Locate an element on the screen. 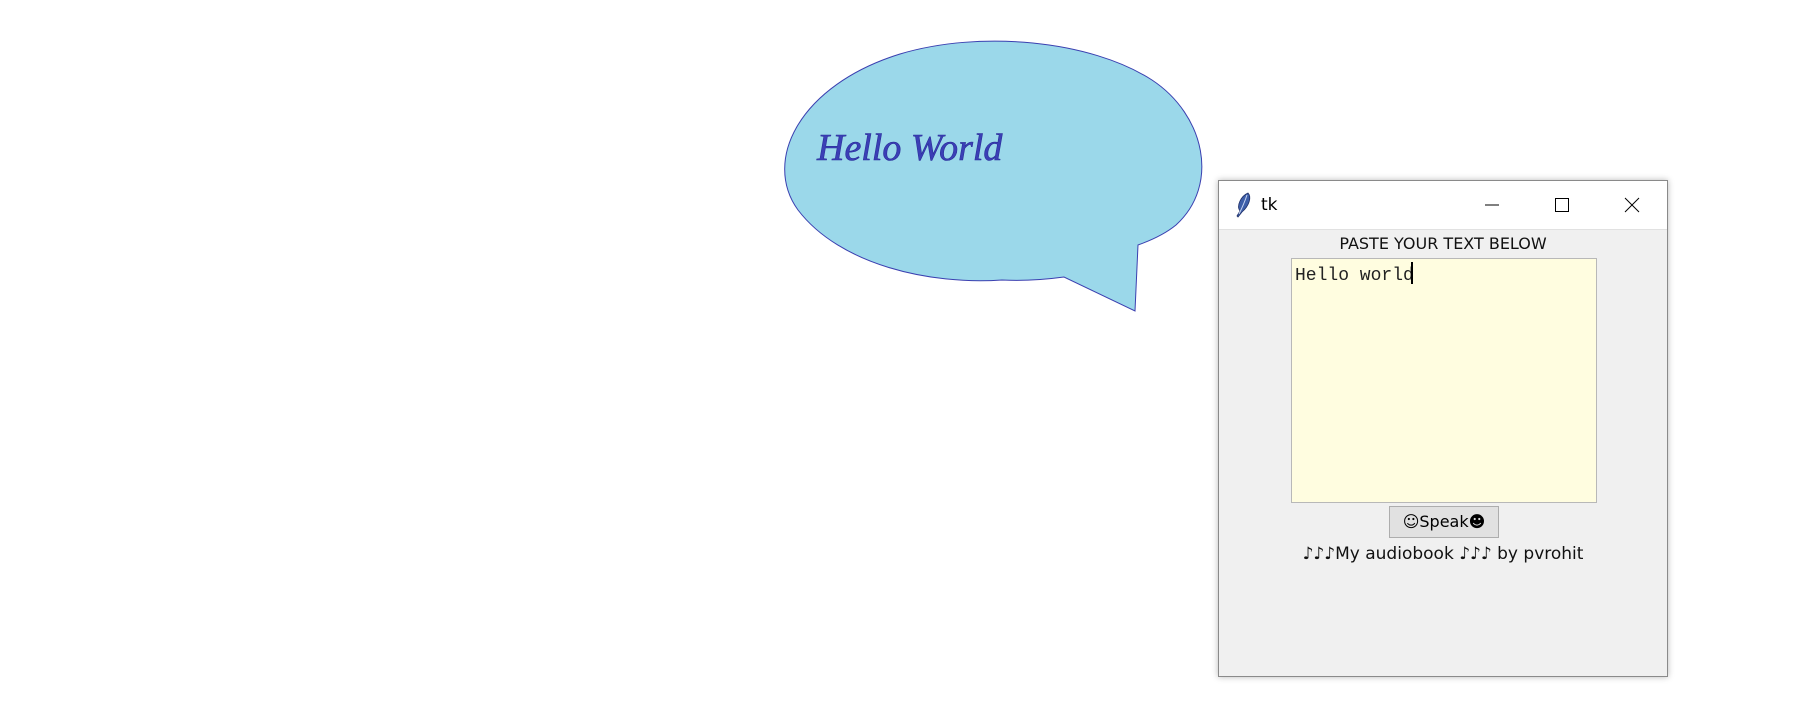 This screenshot has width=1810, height=728. speech-bubble: Hello World is located at coordinates (993, 176).